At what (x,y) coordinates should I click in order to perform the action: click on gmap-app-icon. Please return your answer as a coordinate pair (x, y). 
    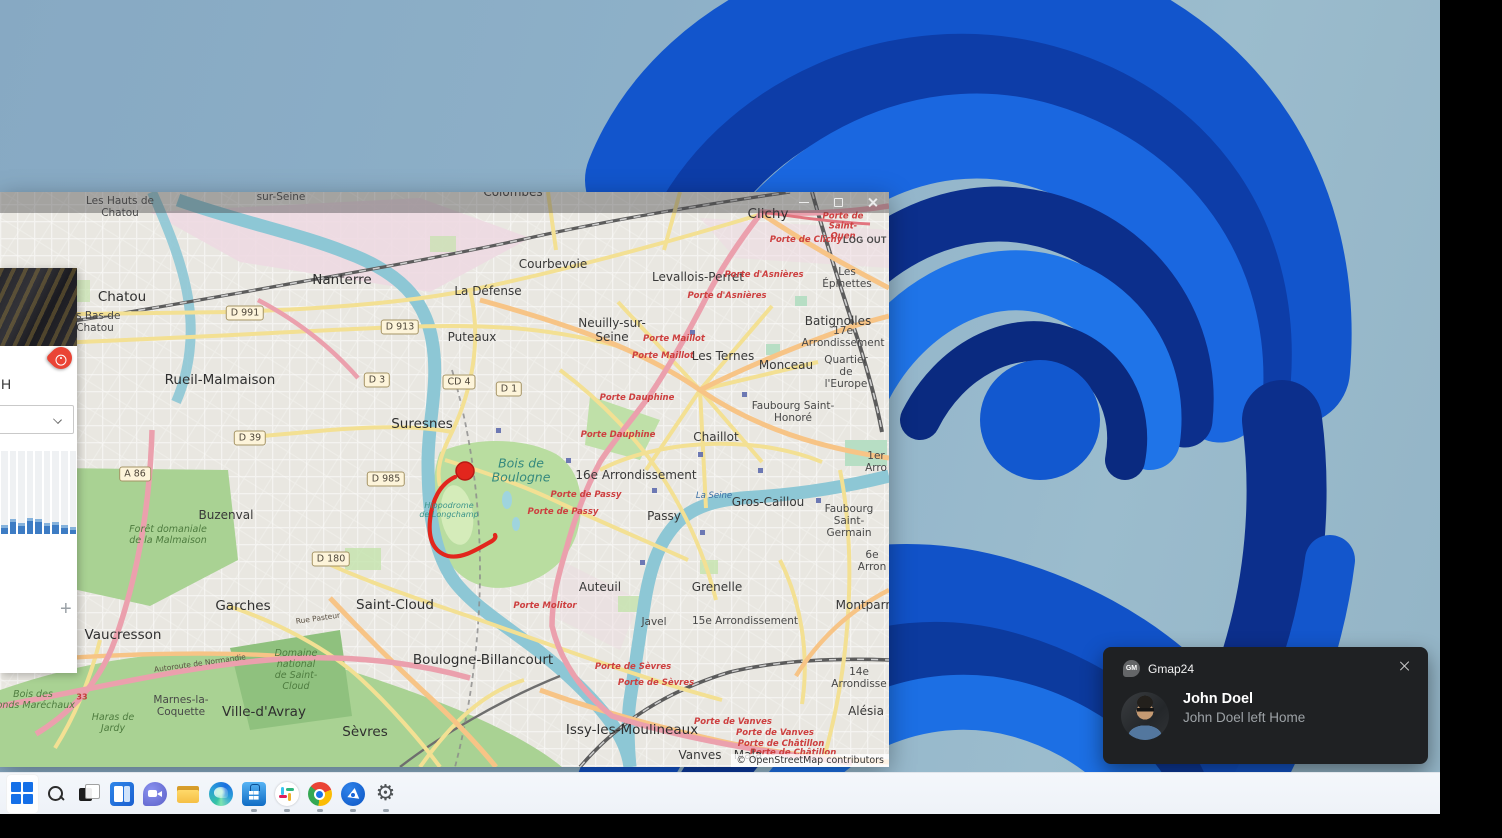
    Looking at the image, I should click on (352, 794).